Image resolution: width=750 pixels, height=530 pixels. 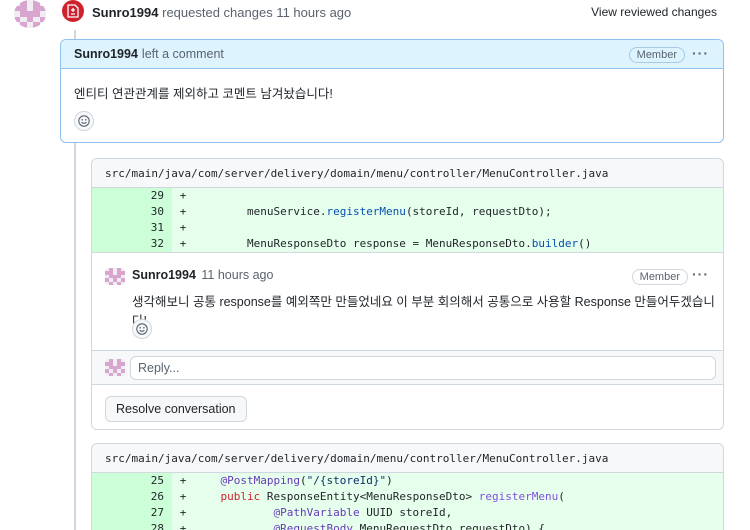 I want to click on thread-time: 11 hours ago, so click(x=237, y=275).